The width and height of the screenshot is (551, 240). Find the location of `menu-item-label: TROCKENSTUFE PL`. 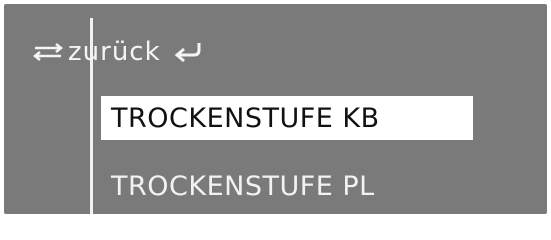

menu-item-label: TROCKENSTUFE PL is located at coordinates (243, 186).